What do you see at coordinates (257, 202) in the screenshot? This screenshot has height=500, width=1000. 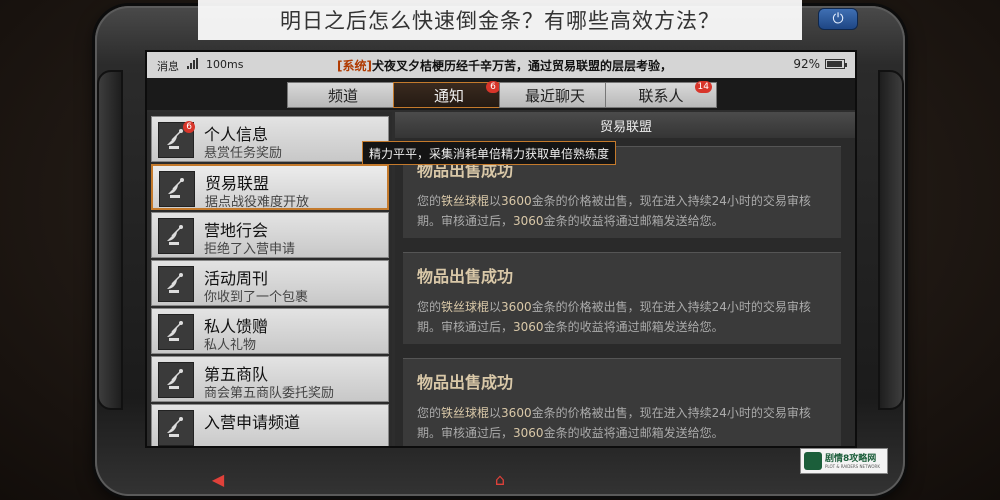 I see `sidebar-item-subtitle: 据点战役难度开放` at bounding box center [257, 202].